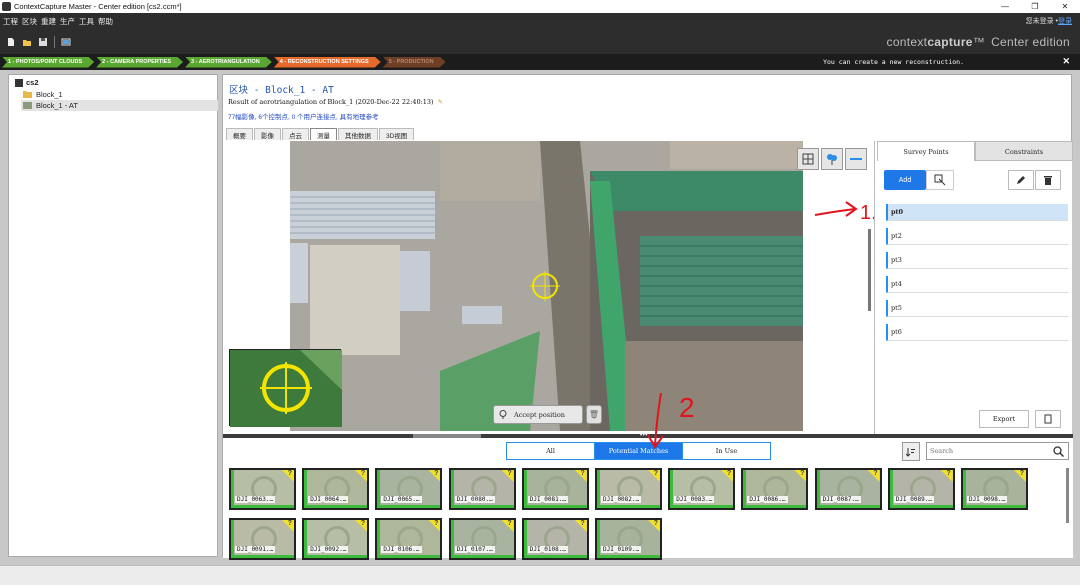  What do you see at coordinates (48, 21) in the screenshot?
I see `menu-reconstruction: 重建` at bounding box center [48, 21].